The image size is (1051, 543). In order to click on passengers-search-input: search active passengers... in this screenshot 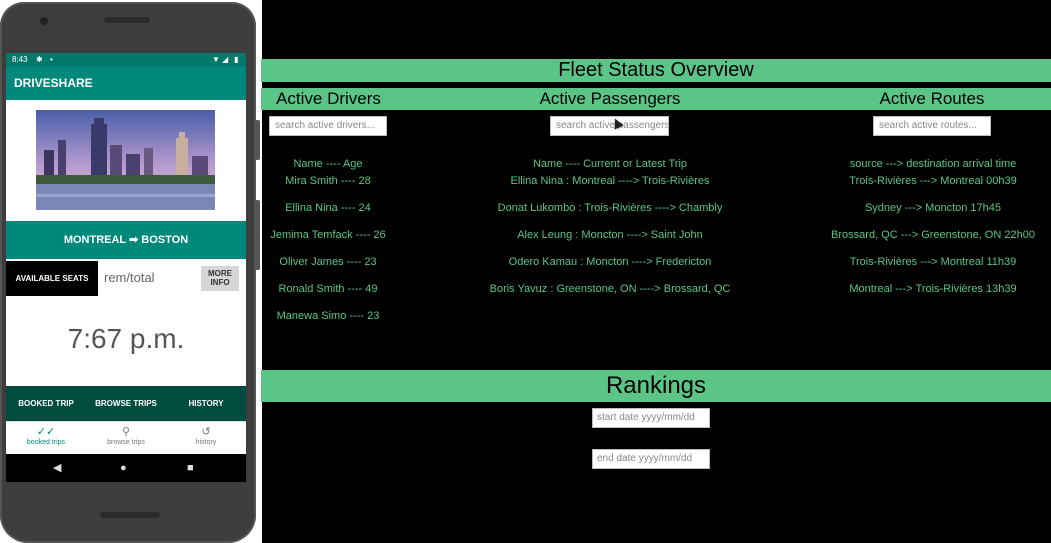, I will do `click(609, 126)`.